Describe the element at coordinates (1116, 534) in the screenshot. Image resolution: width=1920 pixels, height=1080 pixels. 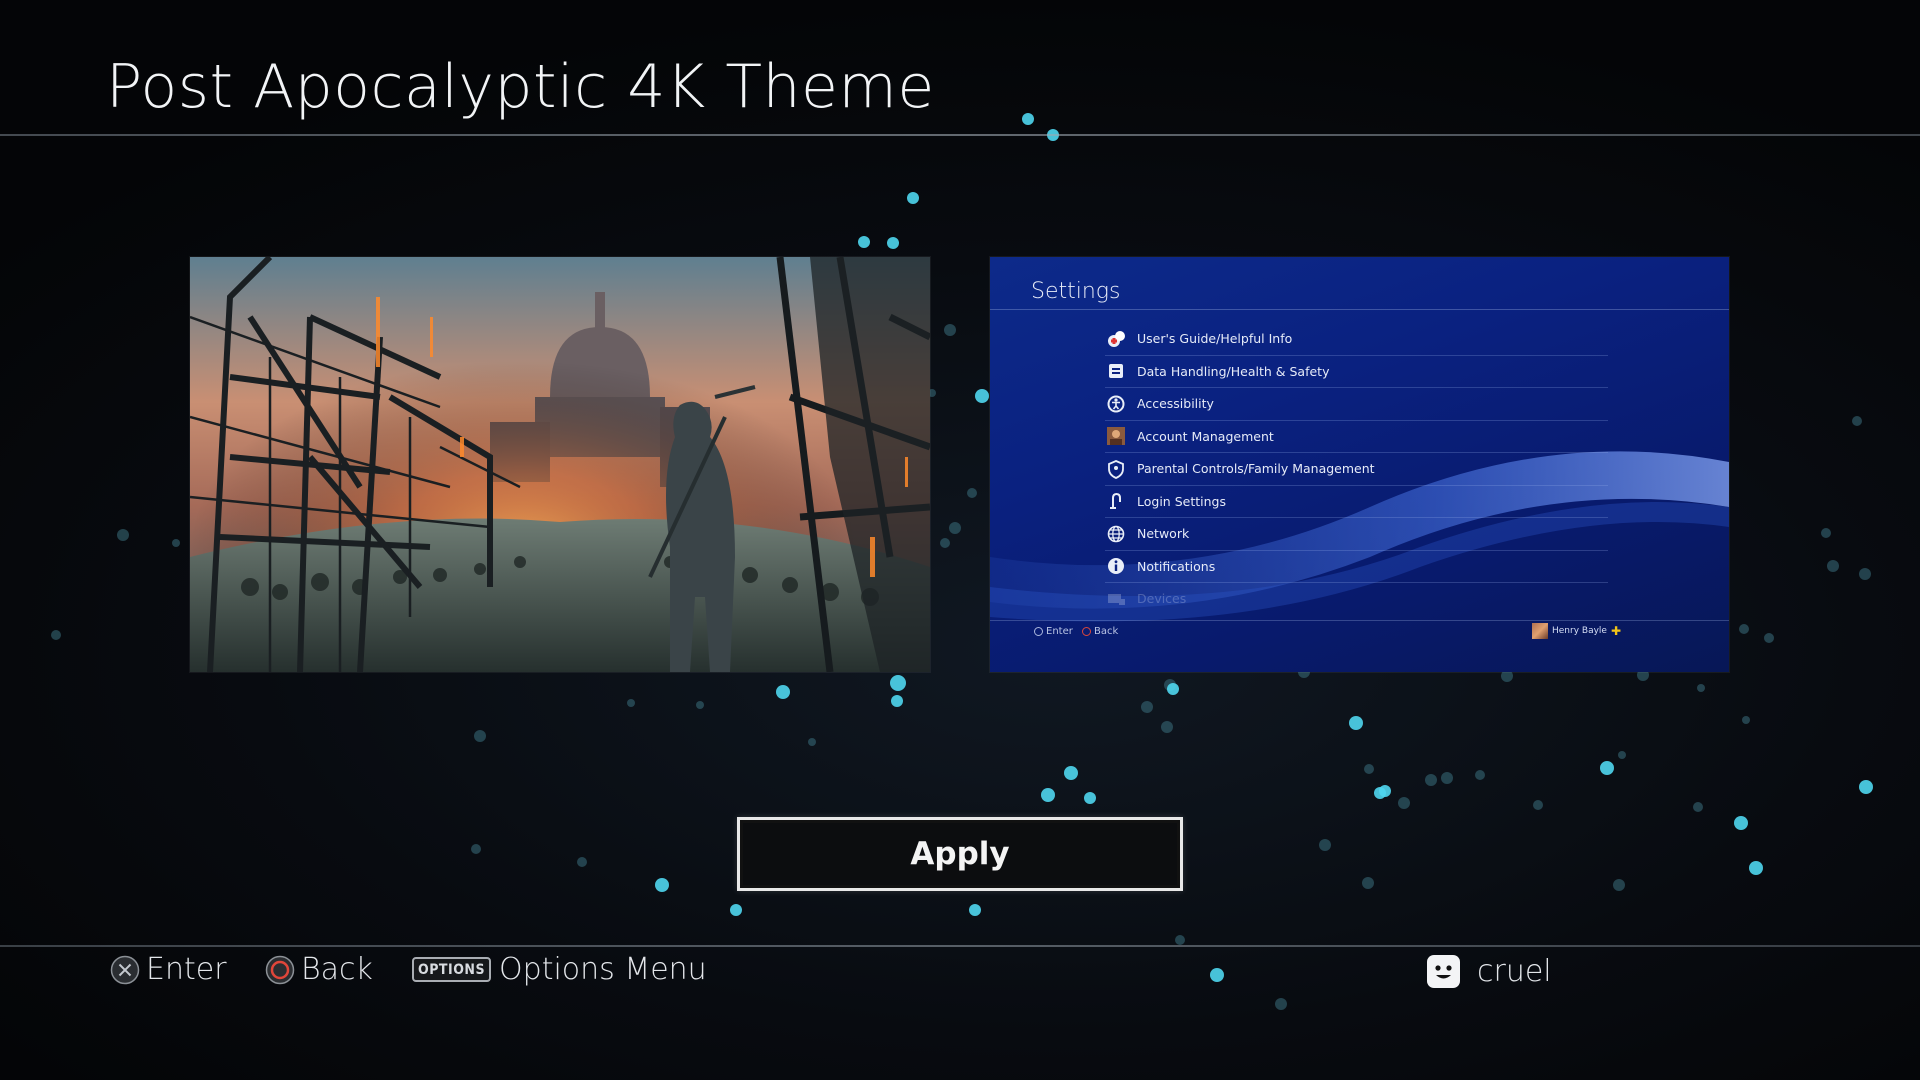
I see `globe-icon` at that location.